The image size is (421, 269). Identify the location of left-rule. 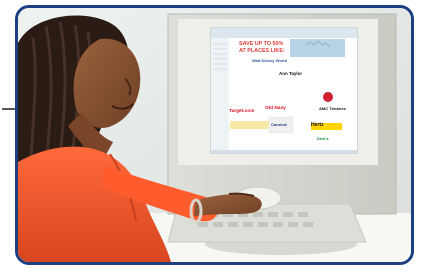
(8, 109).